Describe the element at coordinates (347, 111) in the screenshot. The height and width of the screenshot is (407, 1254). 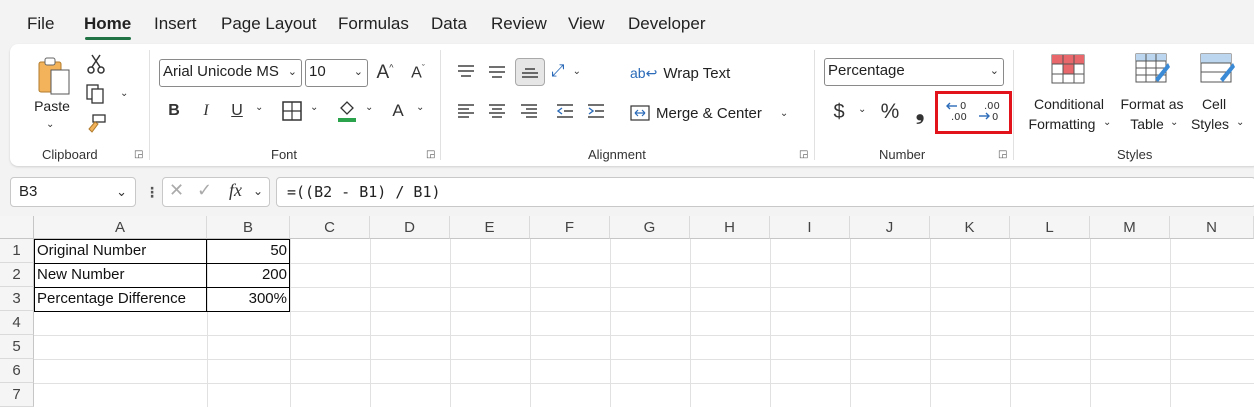
I see `fill-color-icon` at that location.